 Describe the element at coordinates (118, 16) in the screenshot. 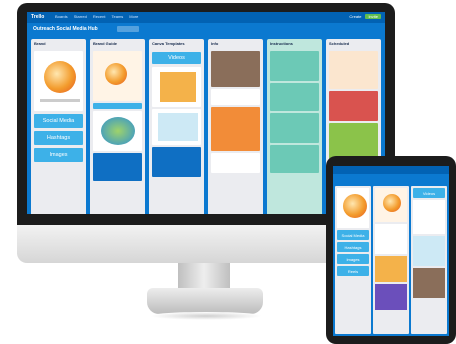

I see `nav-teams: Teams` at that location.